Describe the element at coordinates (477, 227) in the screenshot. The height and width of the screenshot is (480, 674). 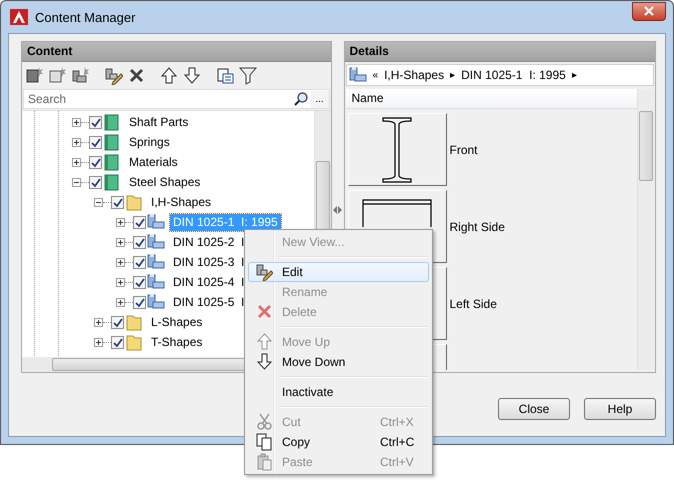
I see `view-name: Right Side` at that location.